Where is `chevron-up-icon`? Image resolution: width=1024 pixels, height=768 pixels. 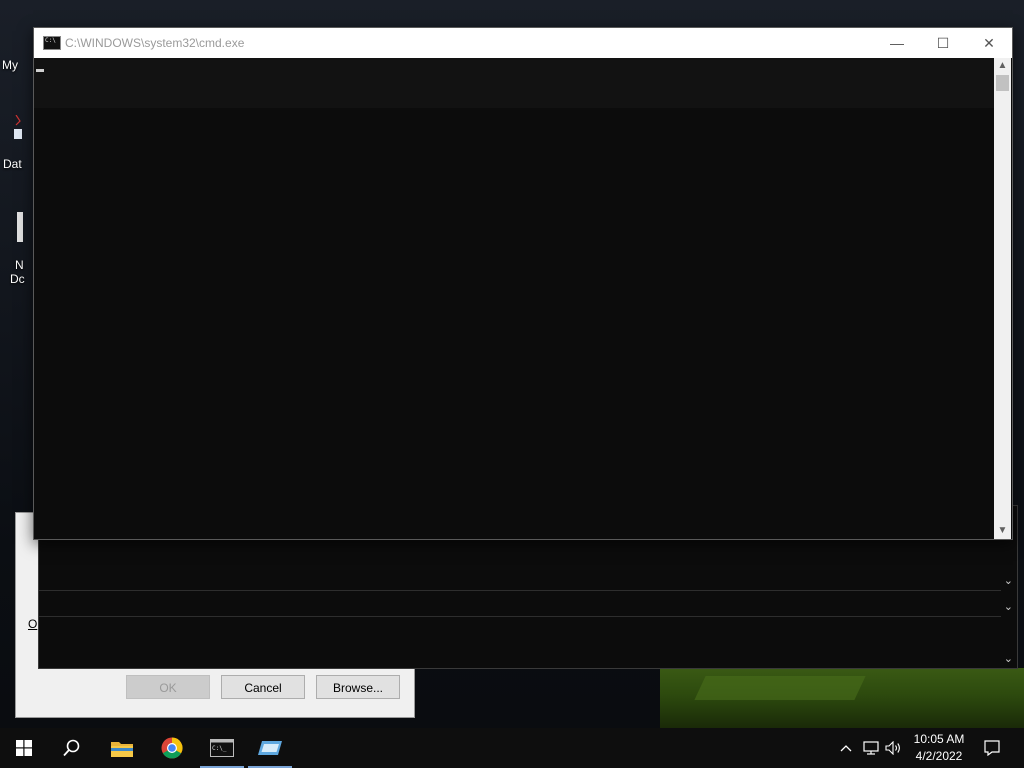 chevron-up-icon is located at coordinates (846, 748).